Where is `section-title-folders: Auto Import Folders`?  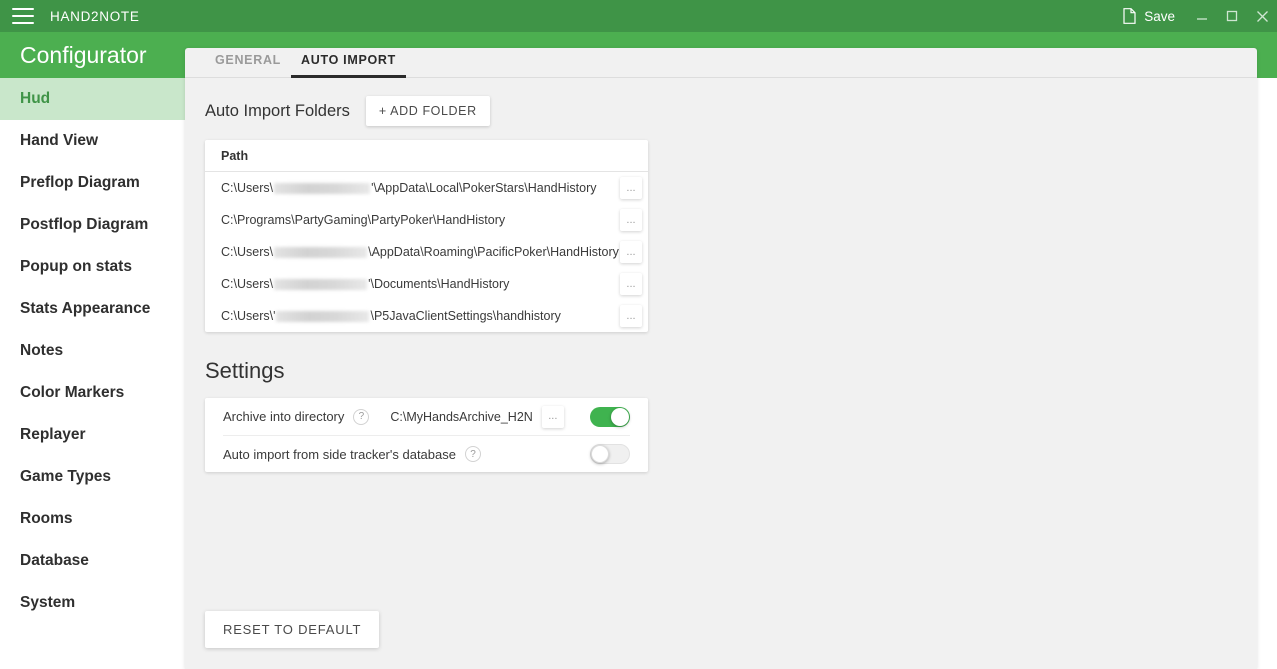
section-title-folders: Auto Import Folders is located at coordinates (277, 110).